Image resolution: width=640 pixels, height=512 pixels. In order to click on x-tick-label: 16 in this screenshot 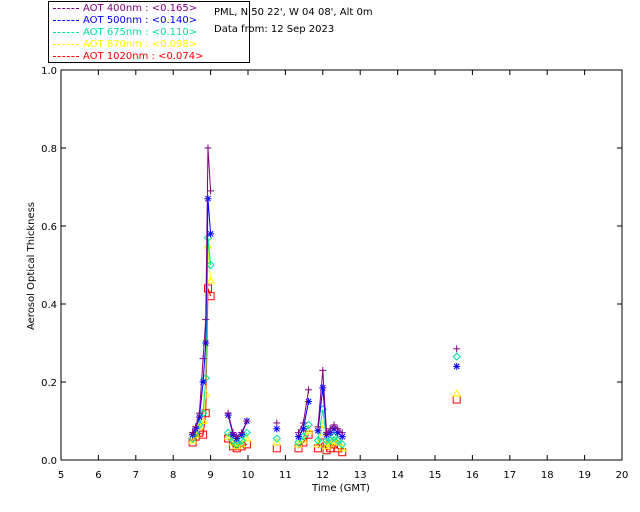, I will do `click(472, 475)`.